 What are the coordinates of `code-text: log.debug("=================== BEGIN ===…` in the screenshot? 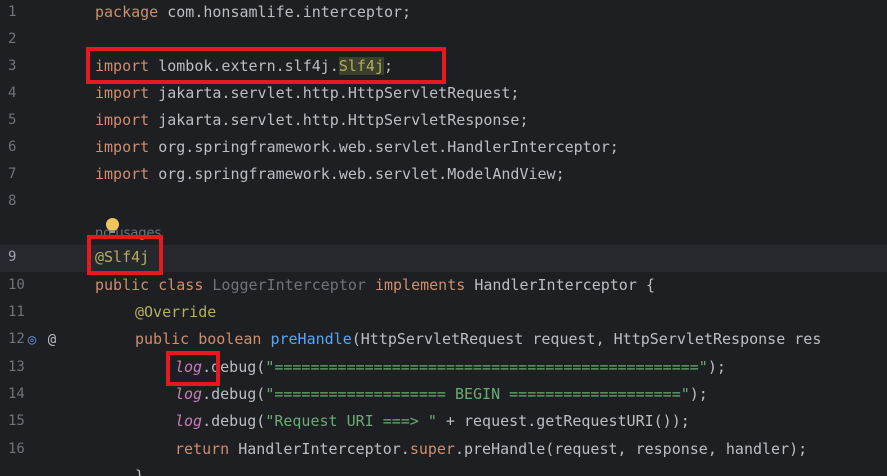 It's located at (441, 394).